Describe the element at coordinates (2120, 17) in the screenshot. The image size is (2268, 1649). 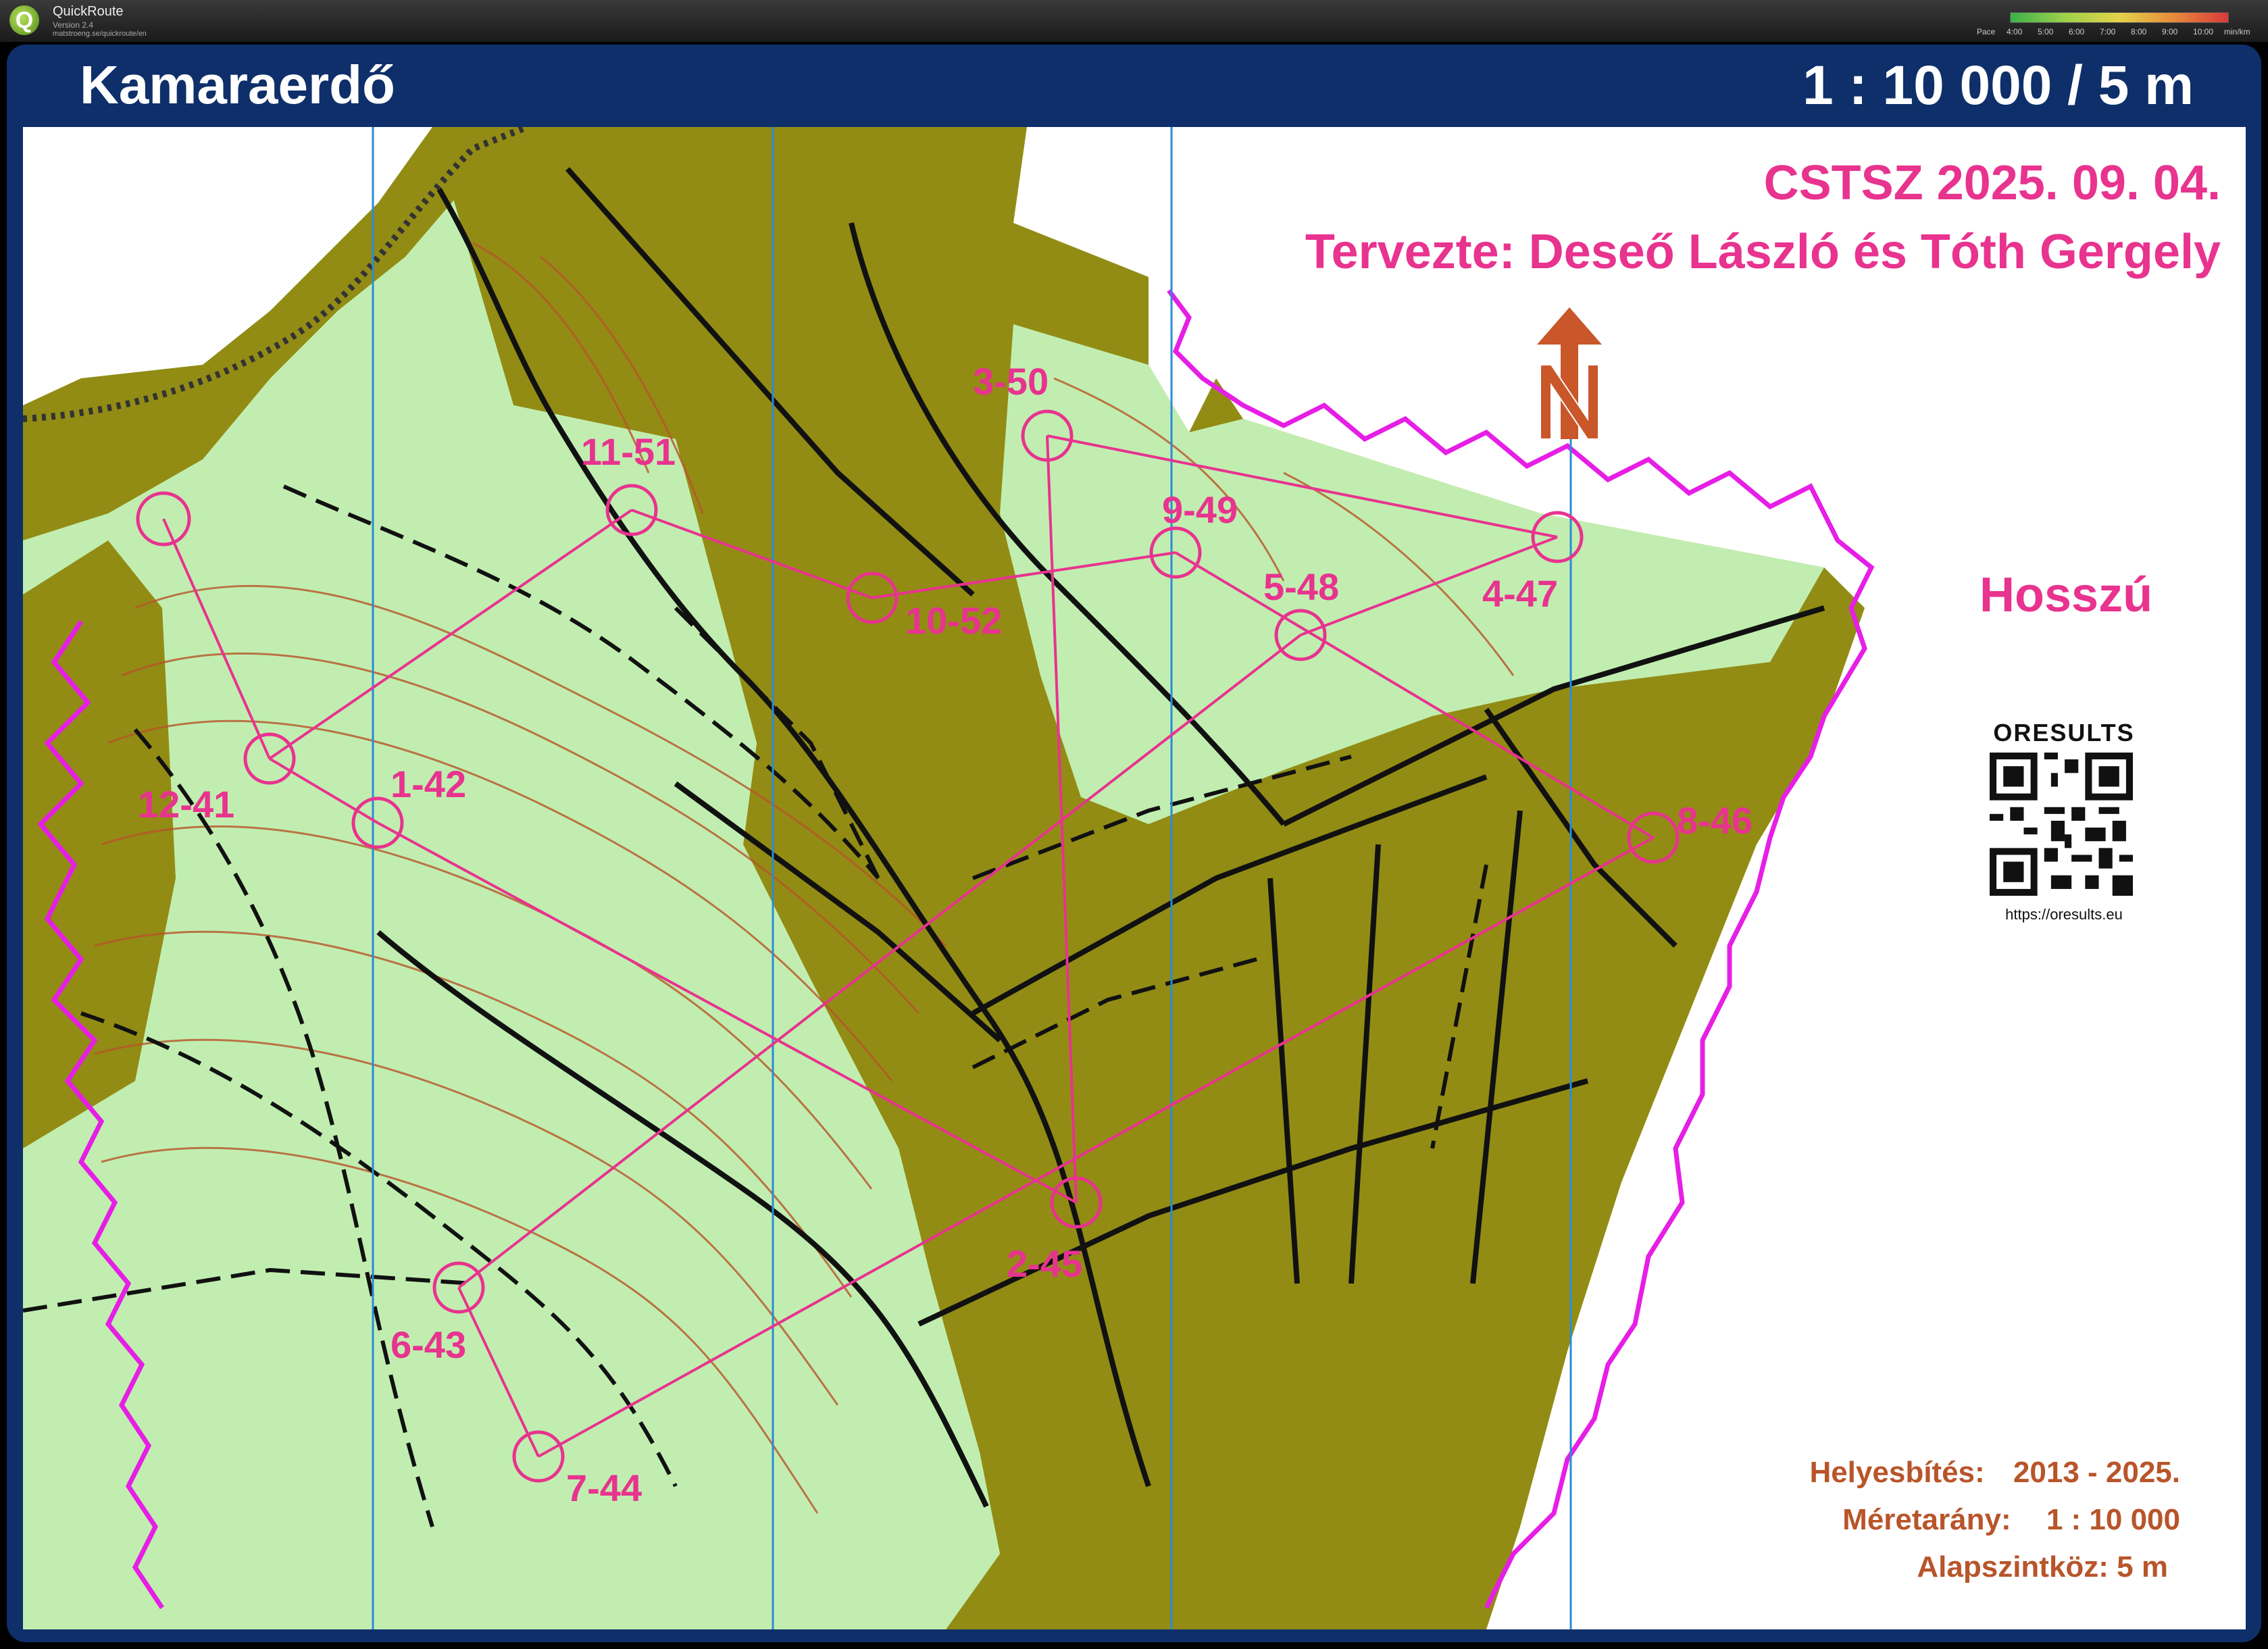
I see `pace-color-bar` at that location.